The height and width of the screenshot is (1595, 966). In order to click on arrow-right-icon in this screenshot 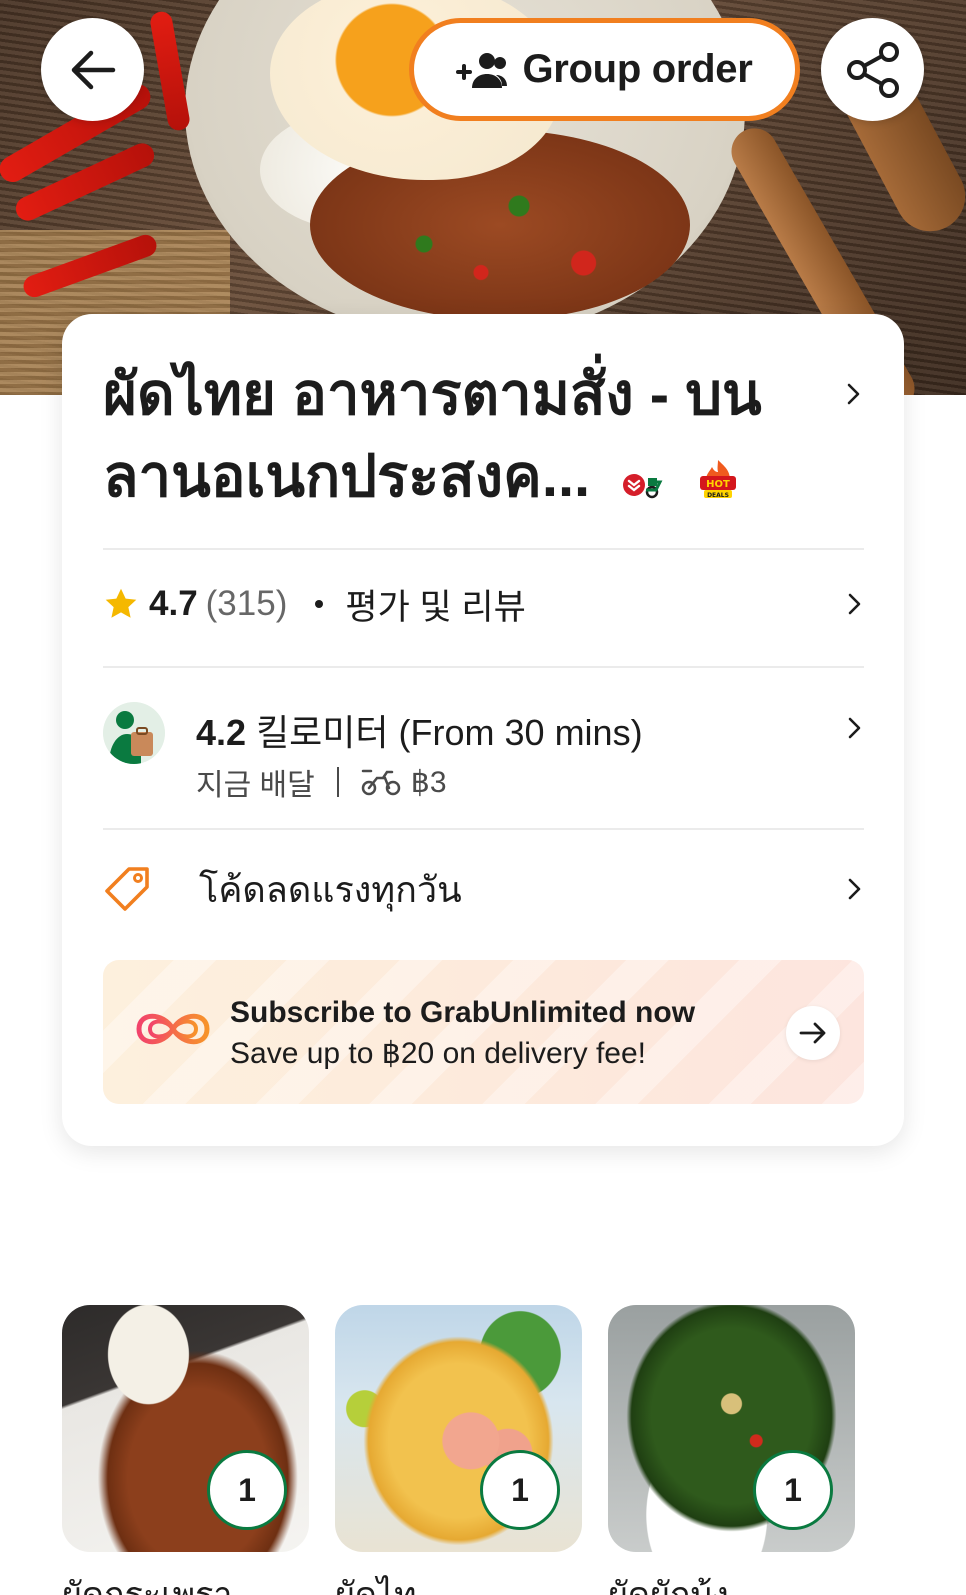, I will do `click(812, 1033)`.